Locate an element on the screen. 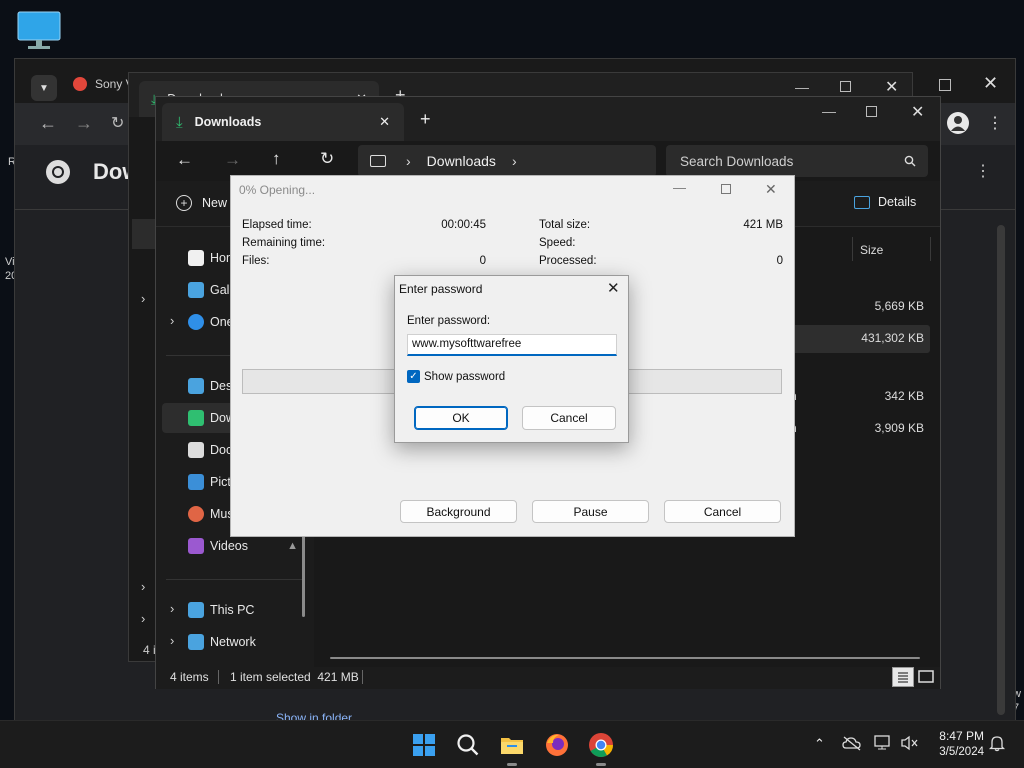  search-input: Search Downloads is located at coordinates (797, 161).